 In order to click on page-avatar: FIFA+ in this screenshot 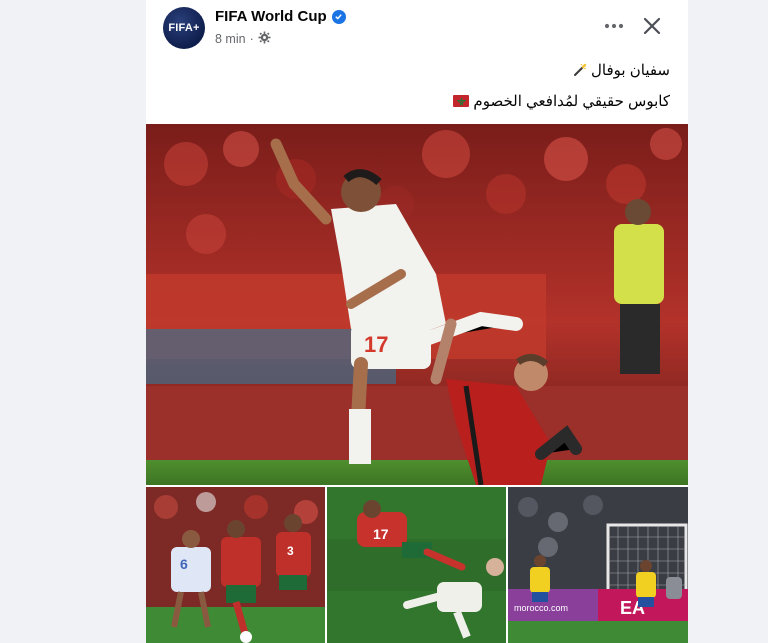, I will do `click(184, 28)`.